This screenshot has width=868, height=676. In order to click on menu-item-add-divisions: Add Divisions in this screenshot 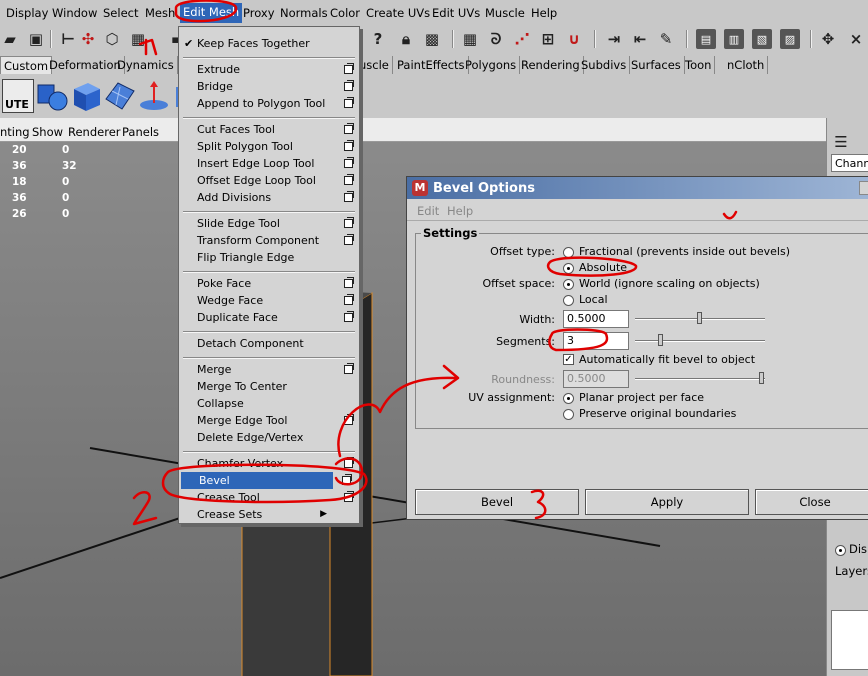, I will do `click(269, 197)`.